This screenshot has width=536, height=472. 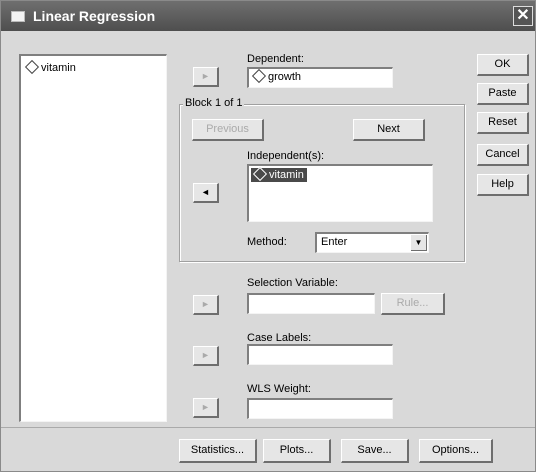 I want to click on move-to-wls-weight-button: ►, so click(x=206, y=408).